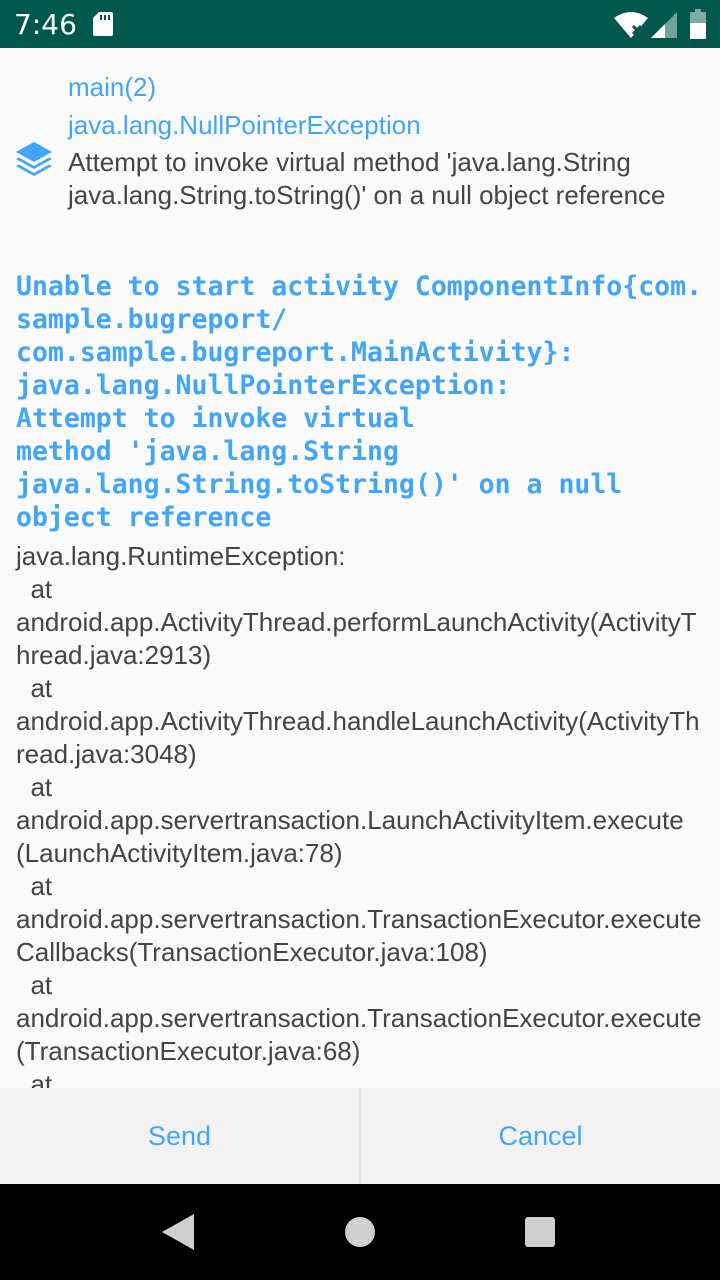 Image resolution: width=720 pixels, height=1280 pixels. What do you see at coordinates (360, 24) in the screenshot?
I see `status-bar: 7:46` at bounding box center [360, 24].